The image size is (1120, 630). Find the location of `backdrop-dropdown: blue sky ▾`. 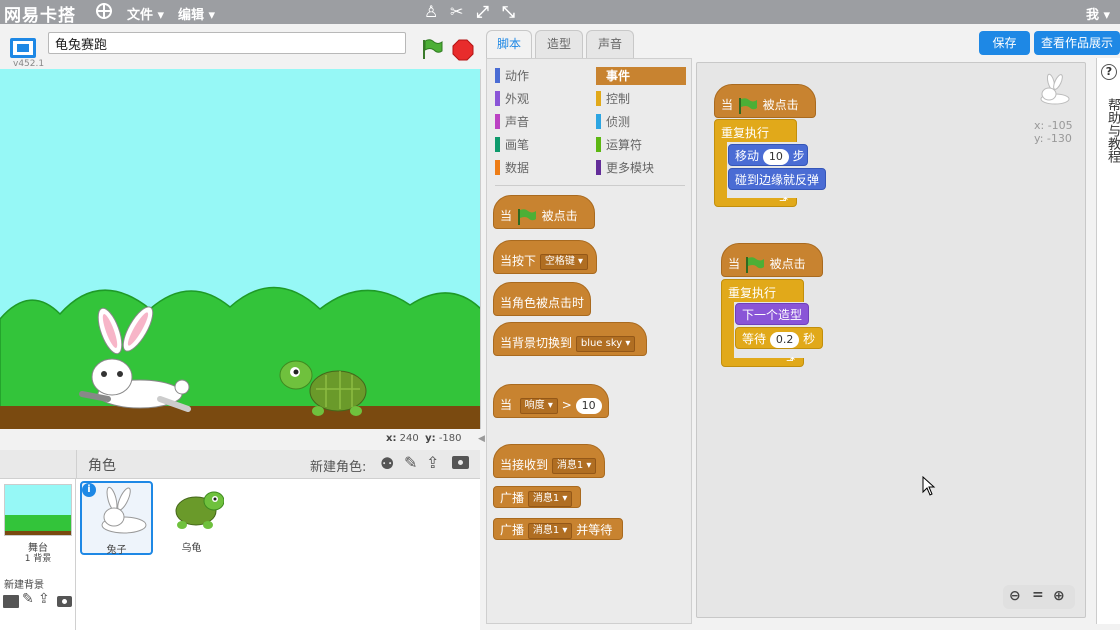

backdrop-dropdown: blue sky ▾ is located at coordinates (605, 343).